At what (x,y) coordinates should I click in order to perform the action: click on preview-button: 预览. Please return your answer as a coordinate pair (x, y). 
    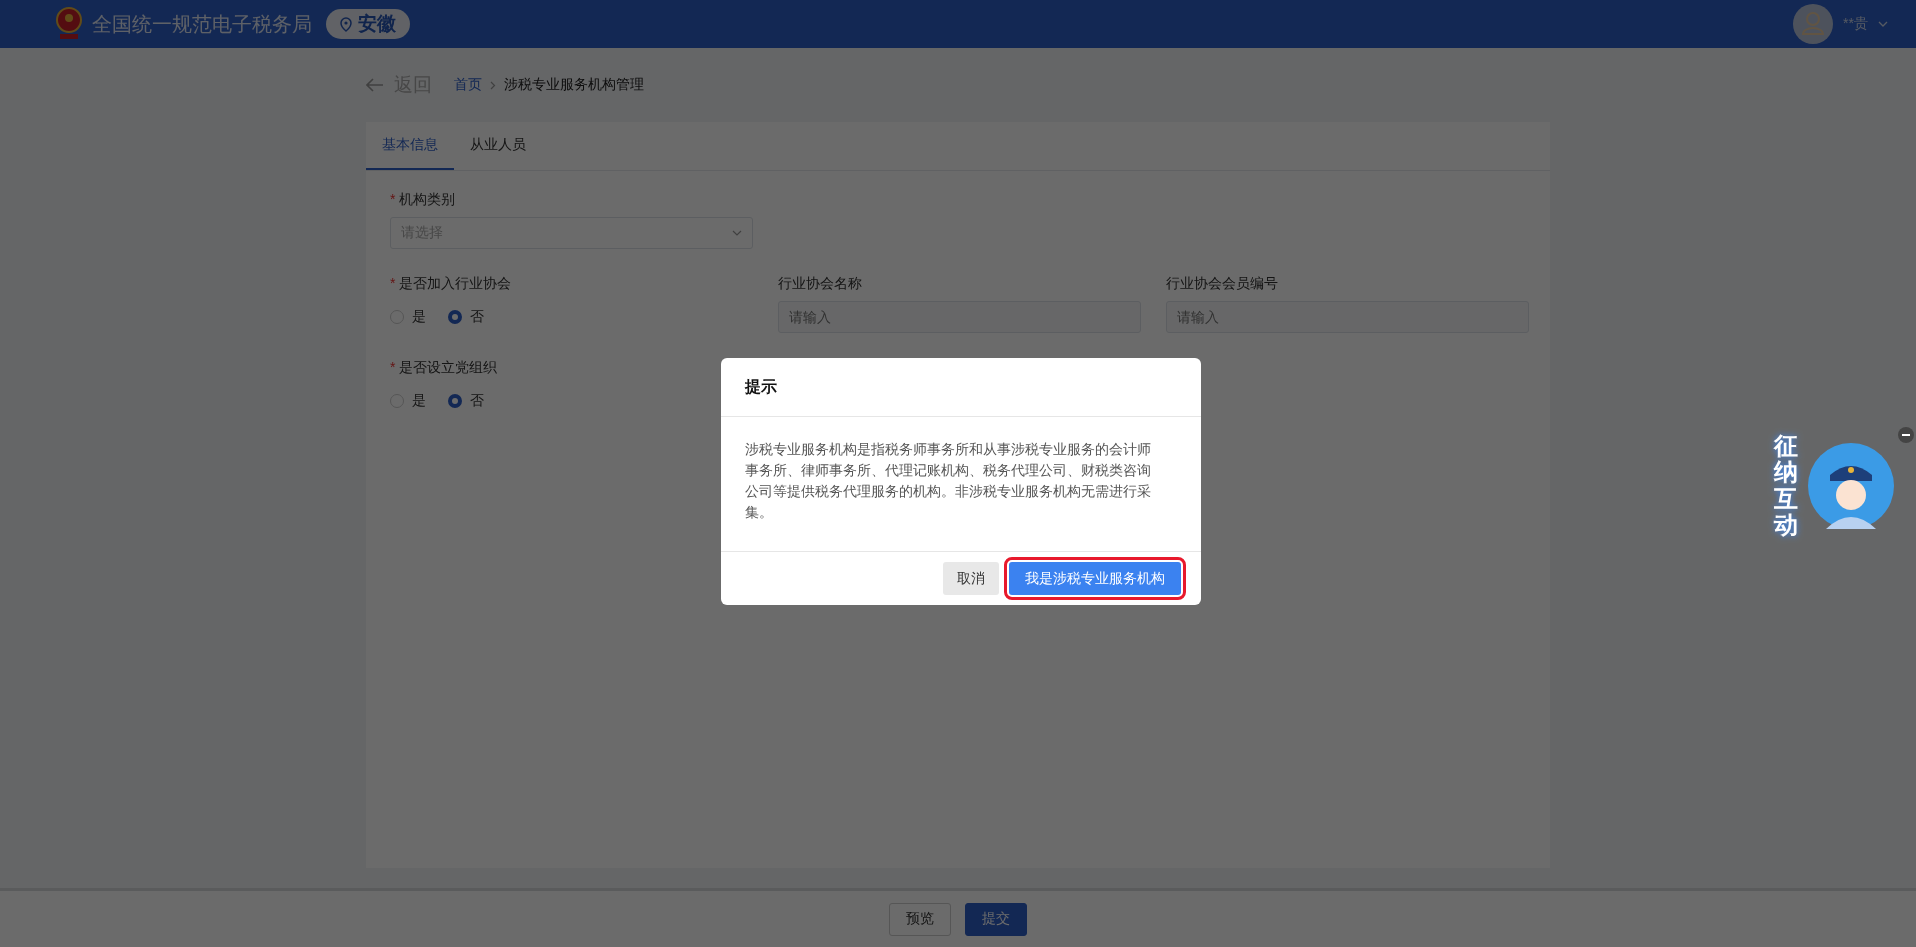
    Looking at the image, I should click on (920, 919).